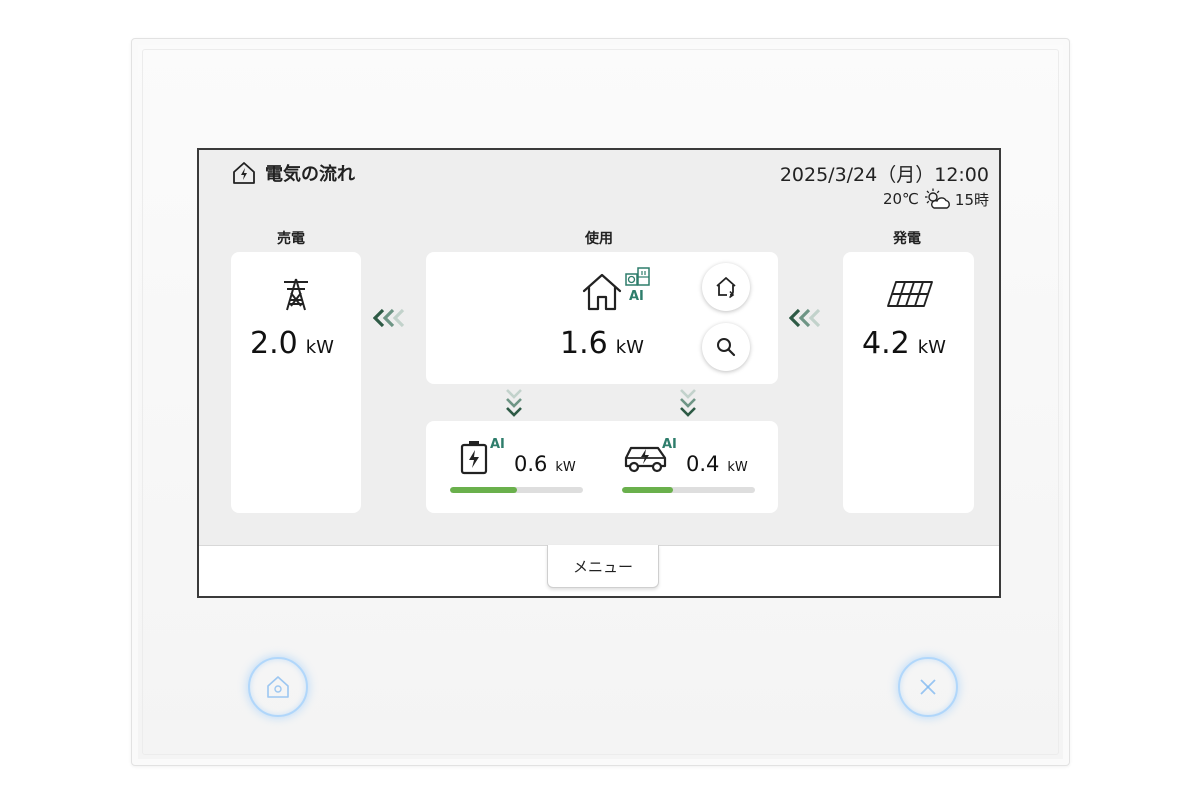  I want to click on house-icon, so click(602, 292).